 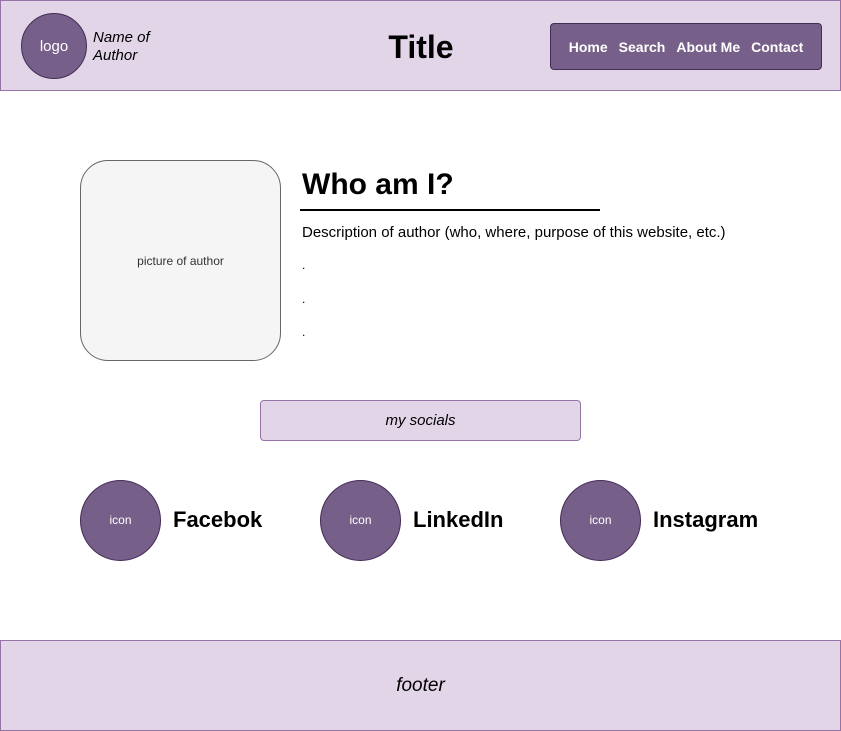 I want to click on page-title: Title, so click(x=421, y=47).